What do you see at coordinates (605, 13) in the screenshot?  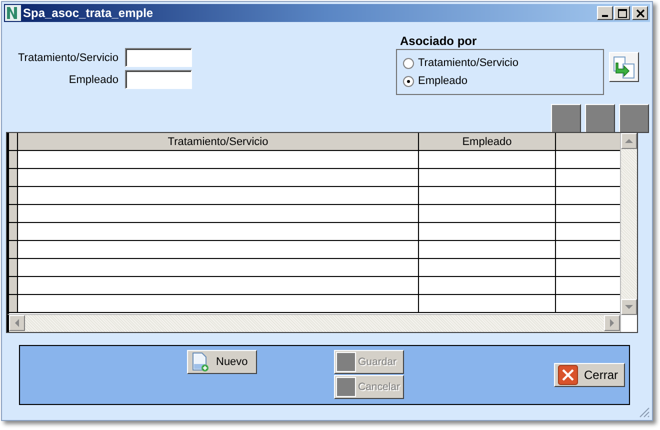 I see `minimize-button` at bounding box center [605, 13].